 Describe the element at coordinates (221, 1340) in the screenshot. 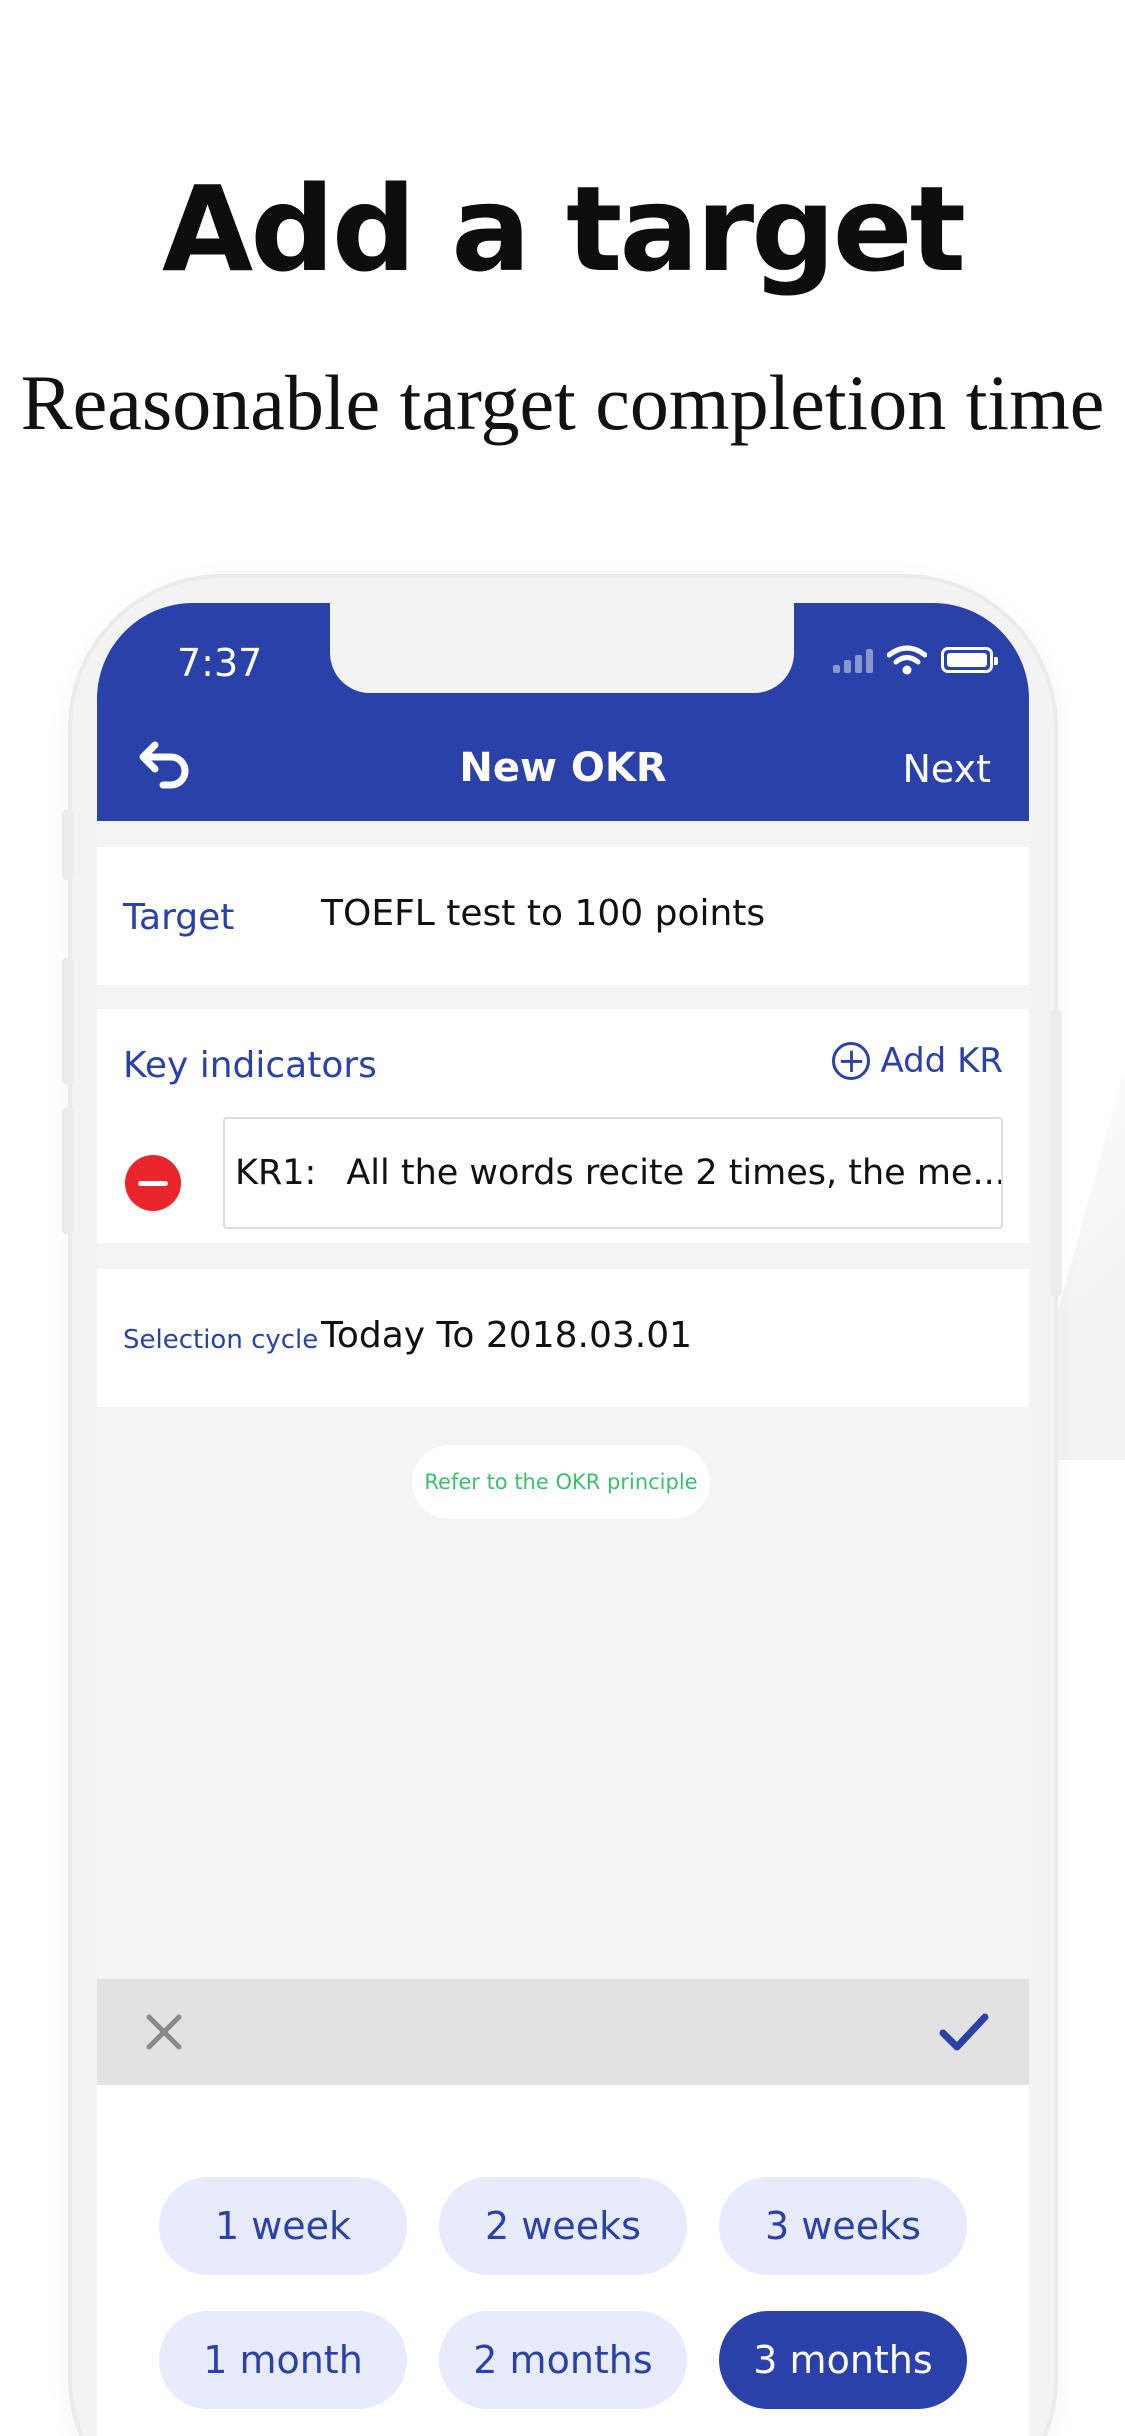

I see `selection-cycle-label: Selection cycle` at that location.